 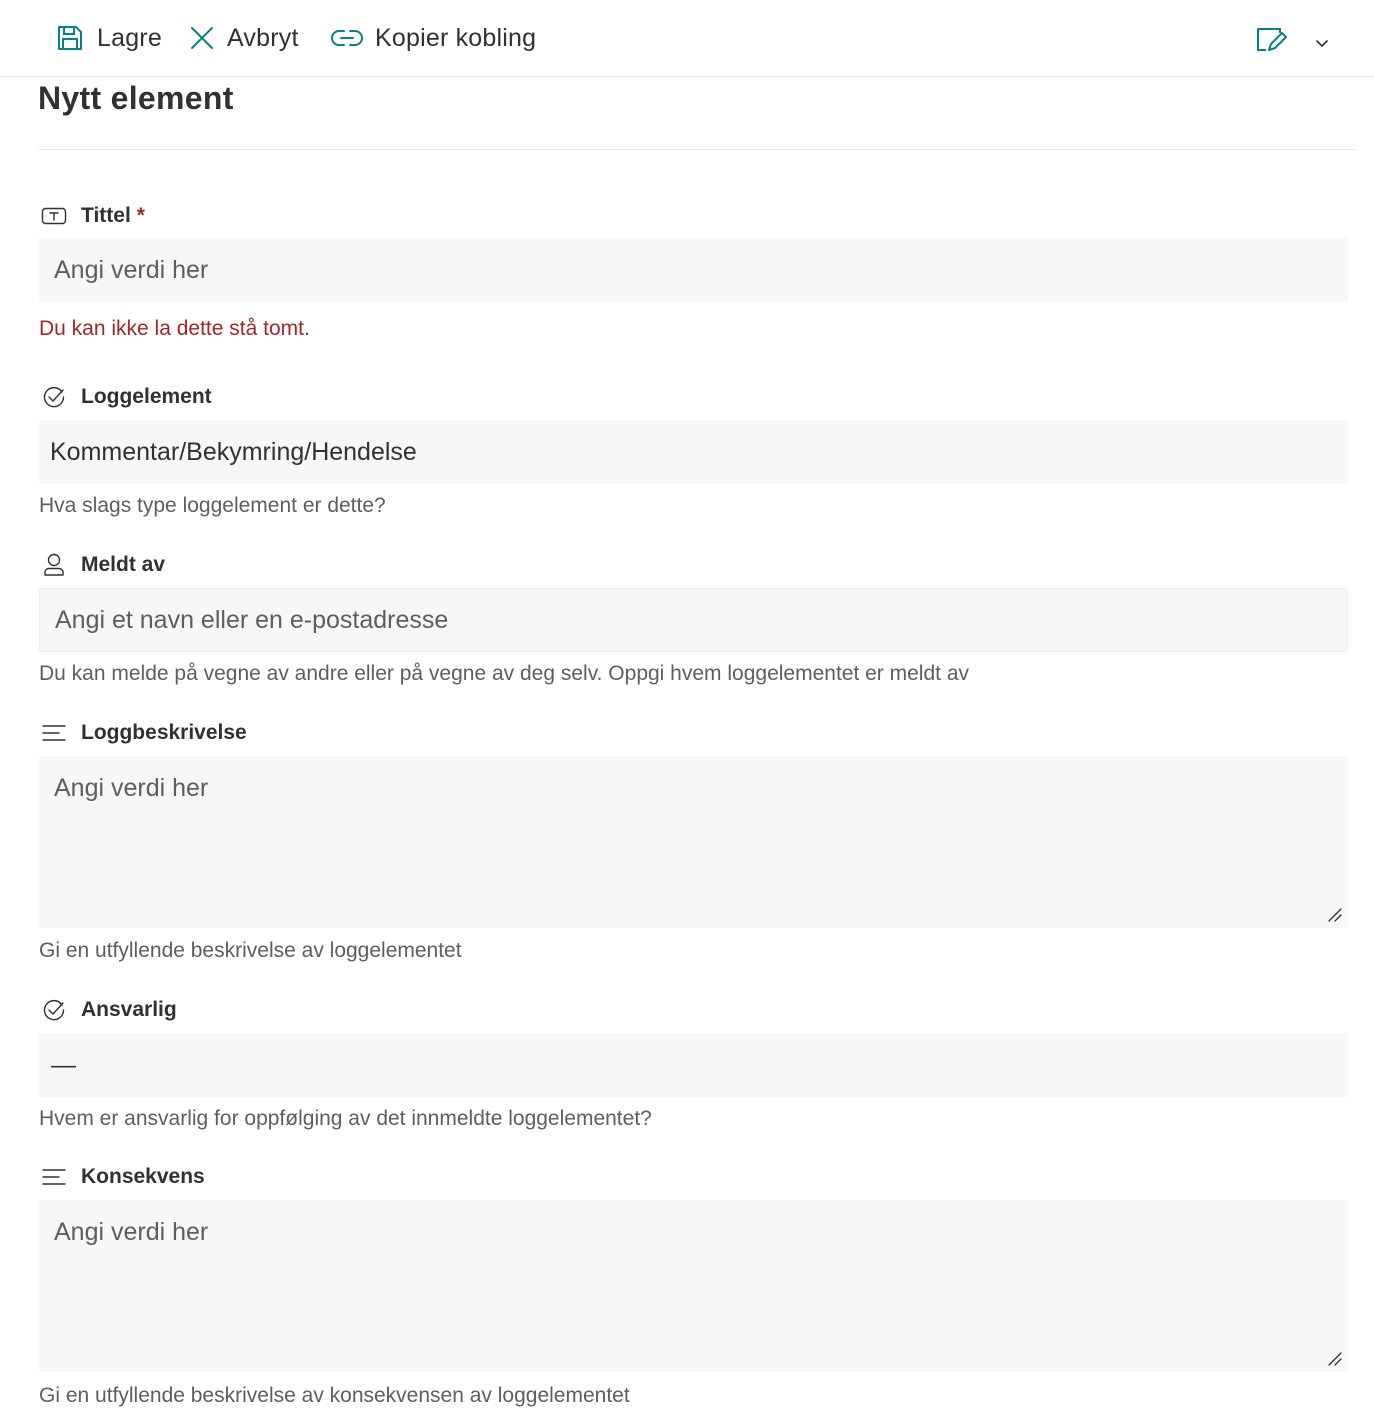 What do you see at coordinates (129, 1009) in the screenshot?
I see `field-label-text: Ansvarlig` at bounding box center [129, 1009].